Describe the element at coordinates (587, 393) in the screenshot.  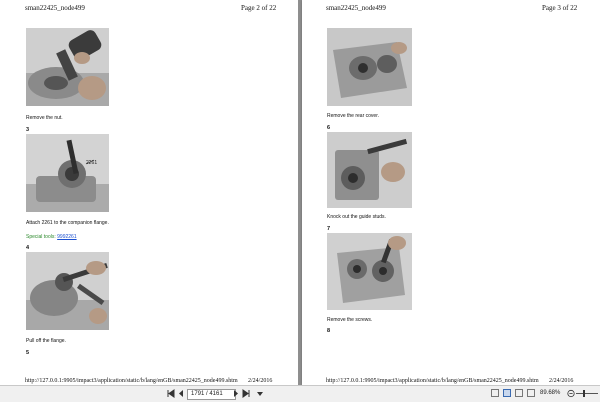
I see `zoom-slider` at that location.